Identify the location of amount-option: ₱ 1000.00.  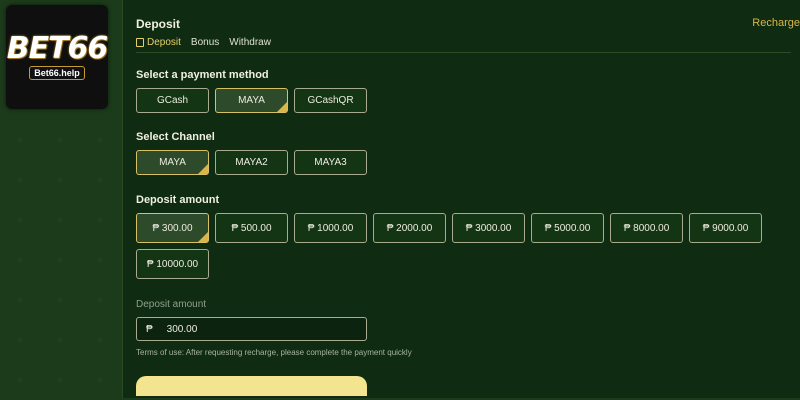
(330, 228).